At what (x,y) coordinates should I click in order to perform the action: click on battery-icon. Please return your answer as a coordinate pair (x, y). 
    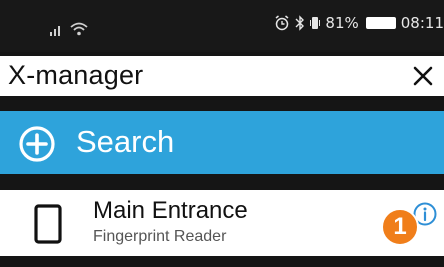
    Looking at the image, I should click on (380, 23).